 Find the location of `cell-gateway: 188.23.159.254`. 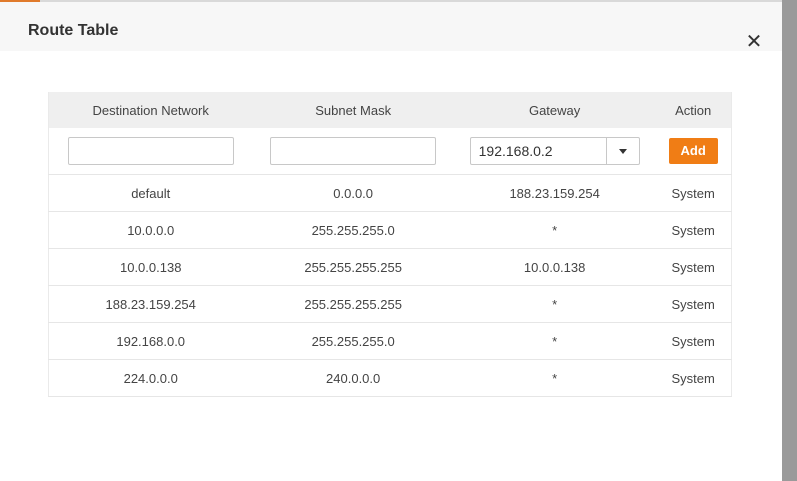

cell-gateway: 188.23.159.254 is located at coordinates (554, 193).